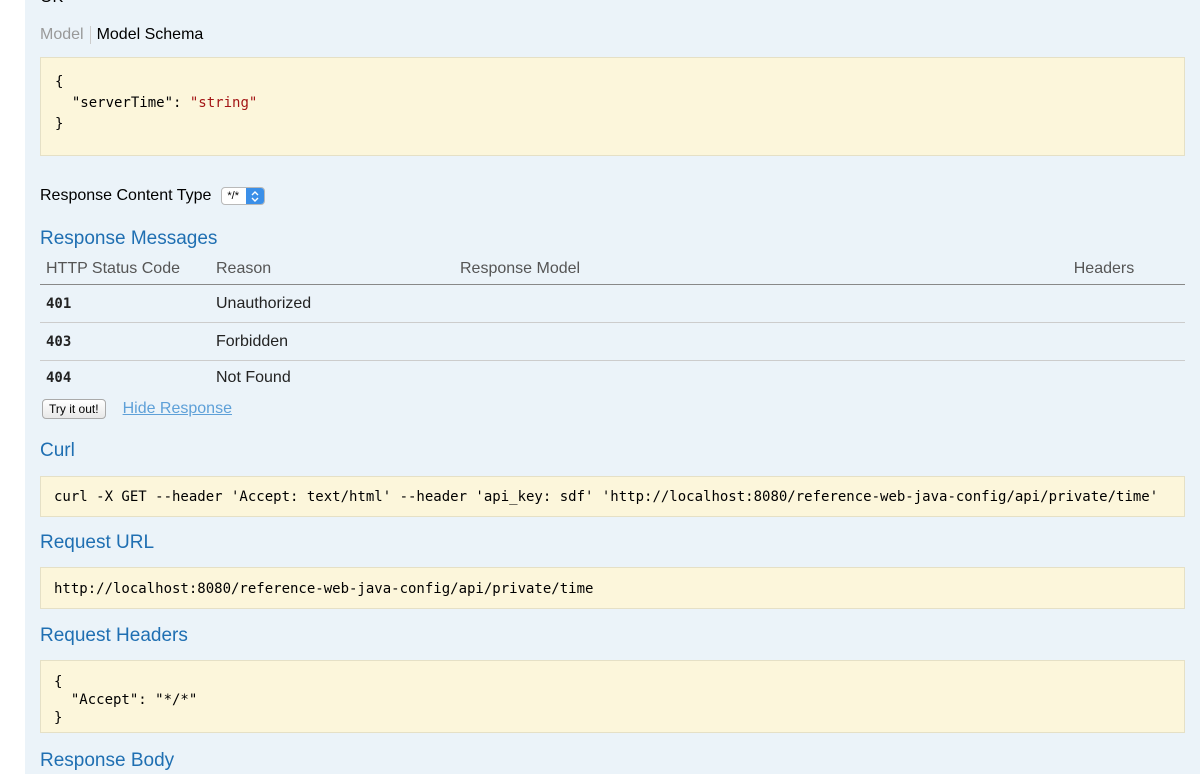  I want to click on hide-response-link: Hide Response, so click(177, 409).